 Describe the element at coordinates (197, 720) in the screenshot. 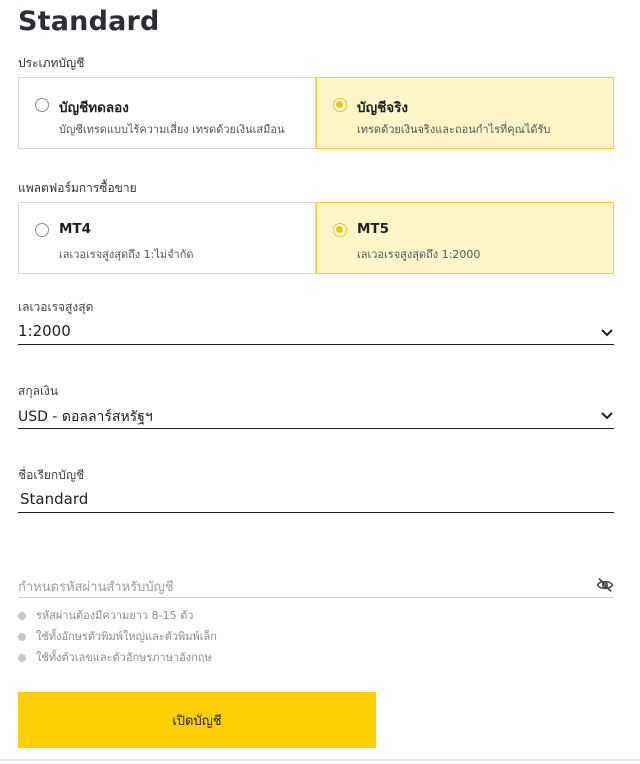

I see `open-account-button: เปิดบัญชี` at that location.